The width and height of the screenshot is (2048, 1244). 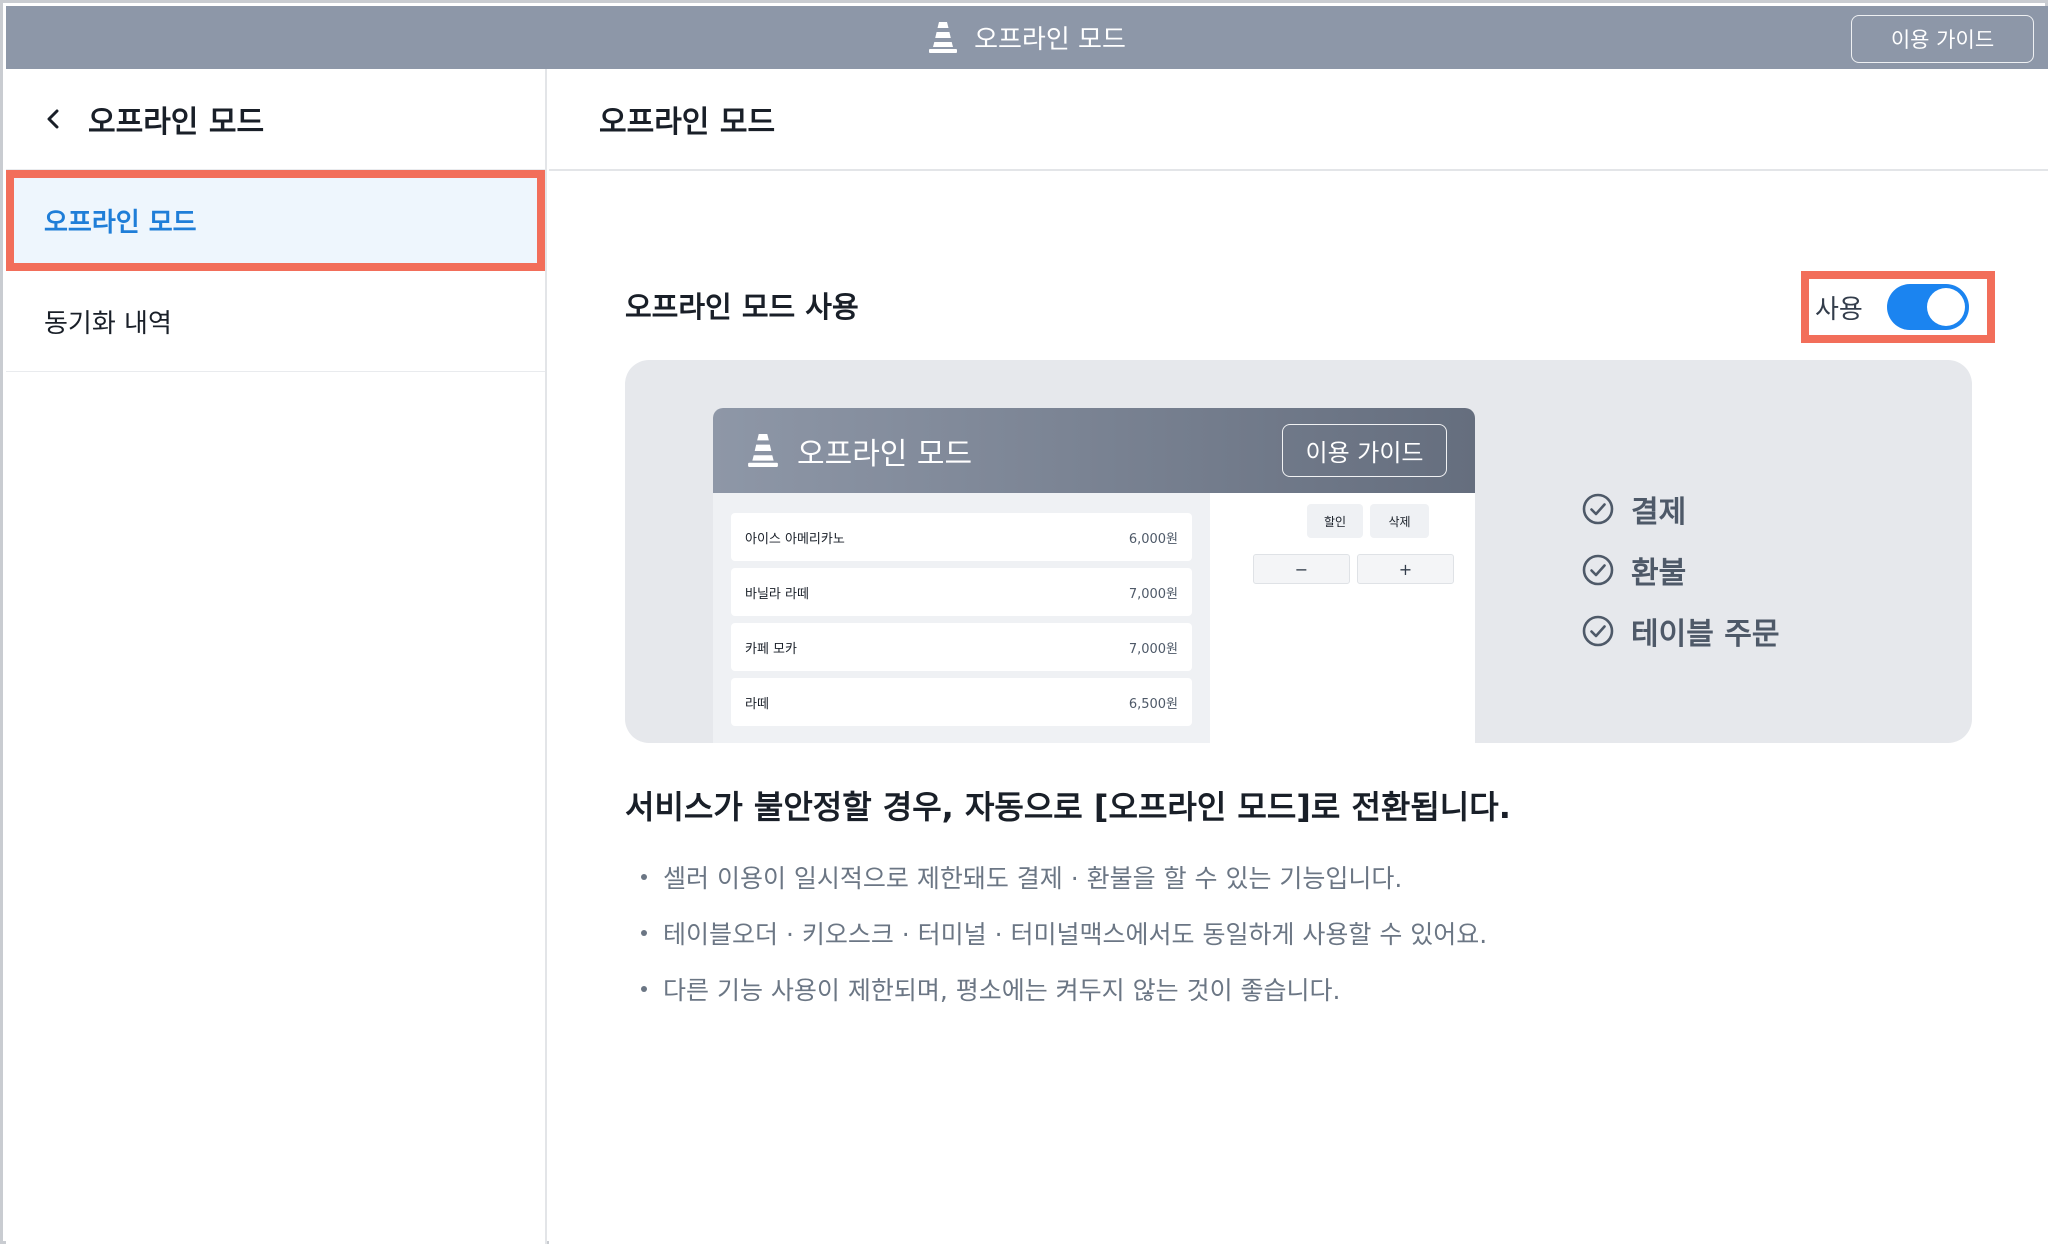 I want to click on chevron-left-icon, so click(x=53, y=119).